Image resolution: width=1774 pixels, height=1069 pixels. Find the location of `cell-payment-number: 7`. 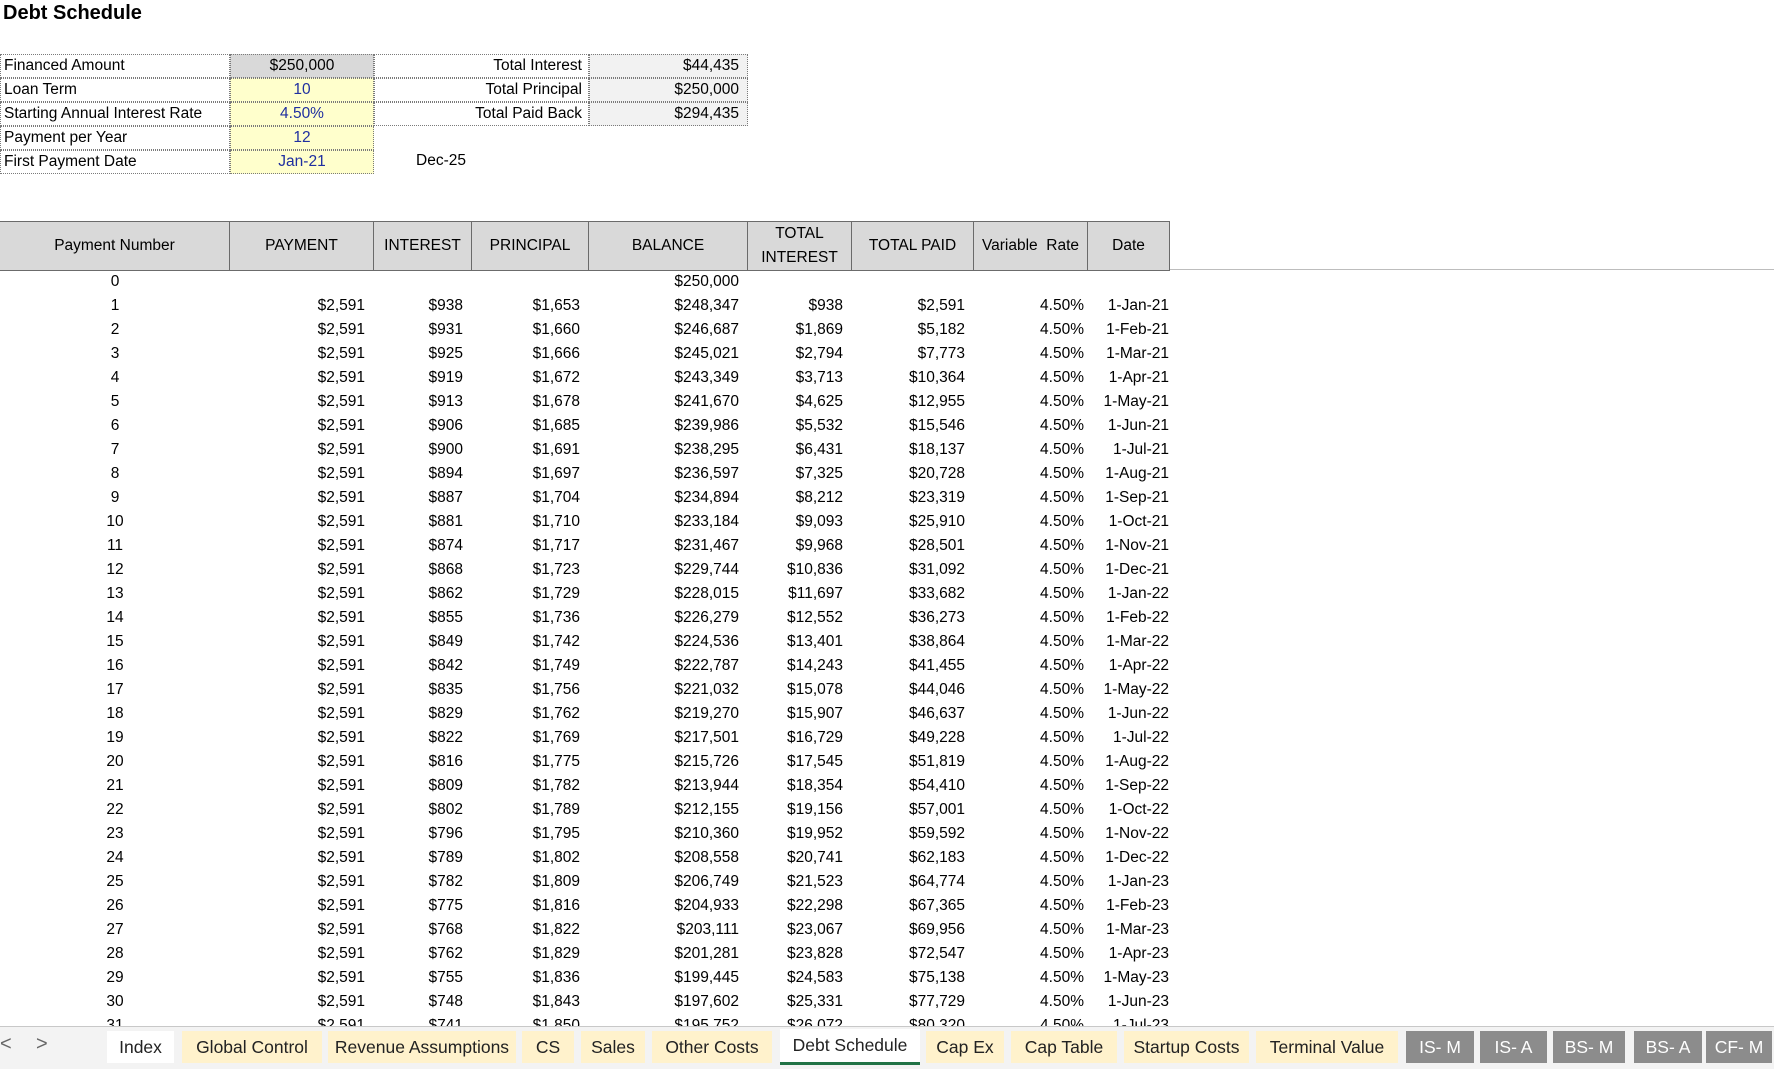

cell-payment-number: 7 is located at coordinates (115, 450).